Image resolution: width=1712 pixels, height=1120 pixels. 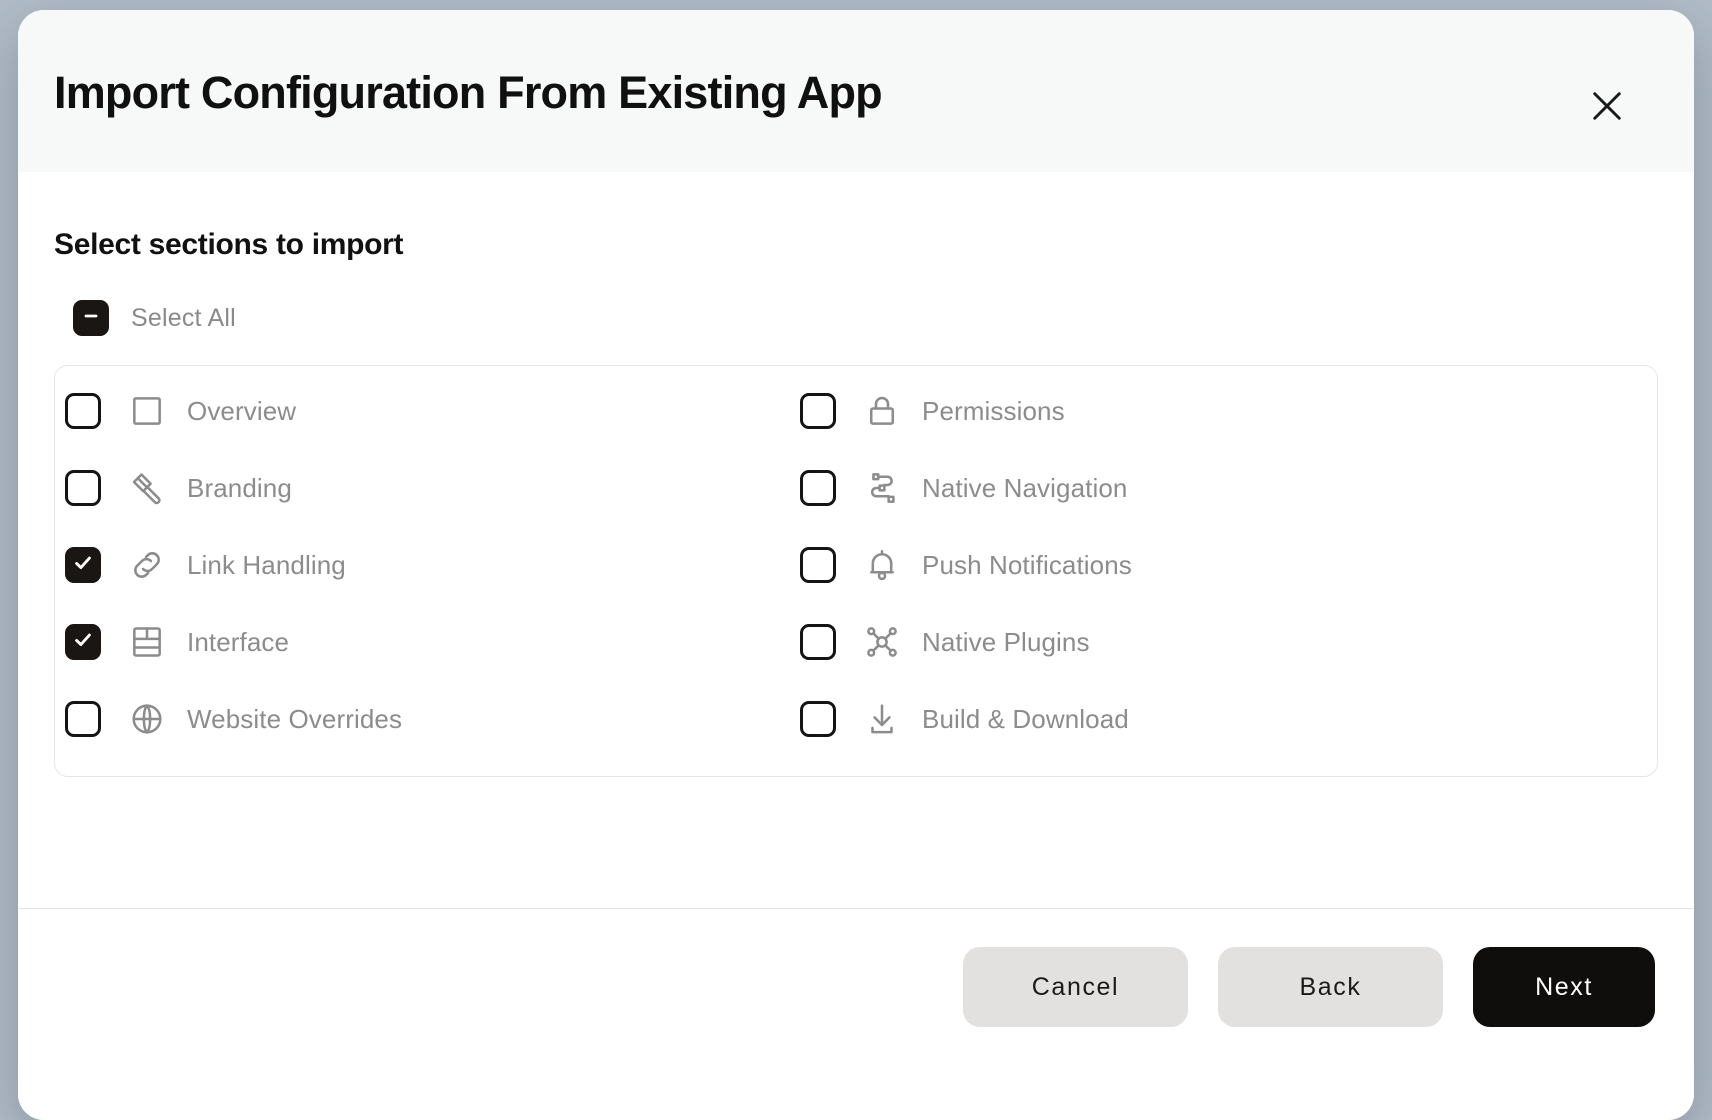 What do you see at coordinates (993, 410) in the screenshot?
I see `section-label: Permissions` at bounding box center [993, 410].